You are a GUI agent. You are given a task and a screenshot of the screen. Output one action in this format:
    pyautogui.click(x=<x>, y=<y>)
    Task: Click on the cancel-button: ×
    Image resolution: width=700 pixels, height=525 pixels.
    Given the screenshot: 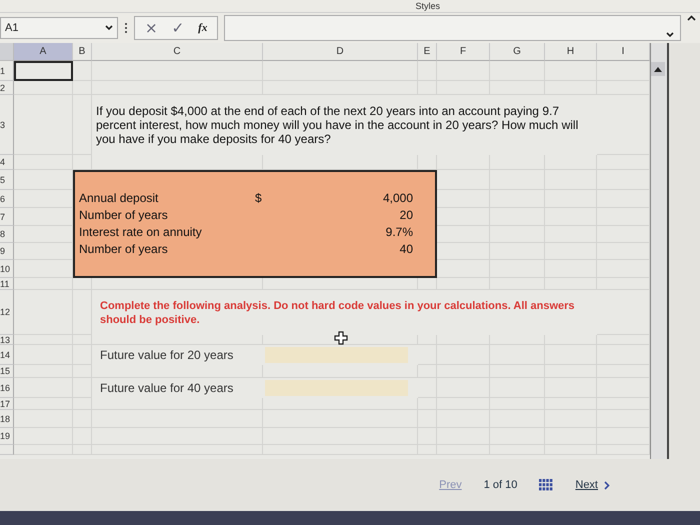 What is the action you would take?
    pyautogui.click(x=151, y=28)
    